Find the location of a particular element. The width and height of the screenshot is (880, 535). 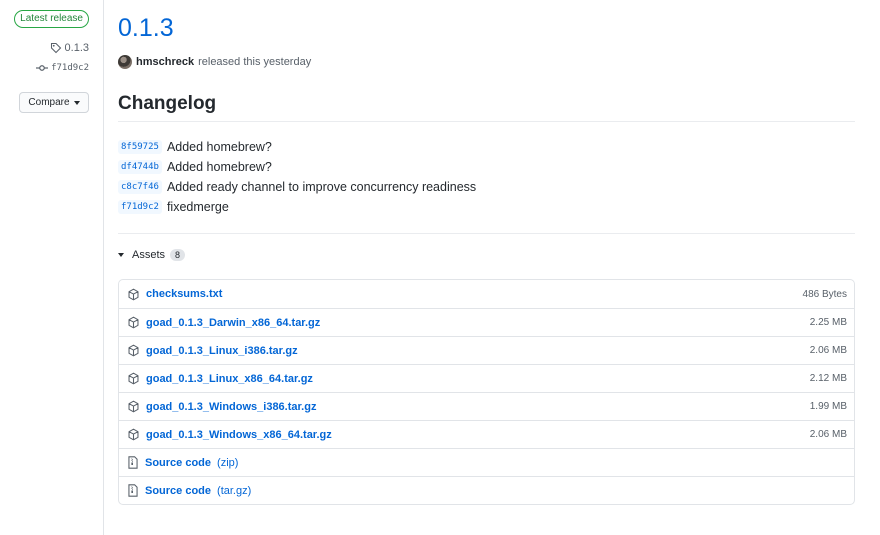

tag-icon is located at coordinates (56, 48).